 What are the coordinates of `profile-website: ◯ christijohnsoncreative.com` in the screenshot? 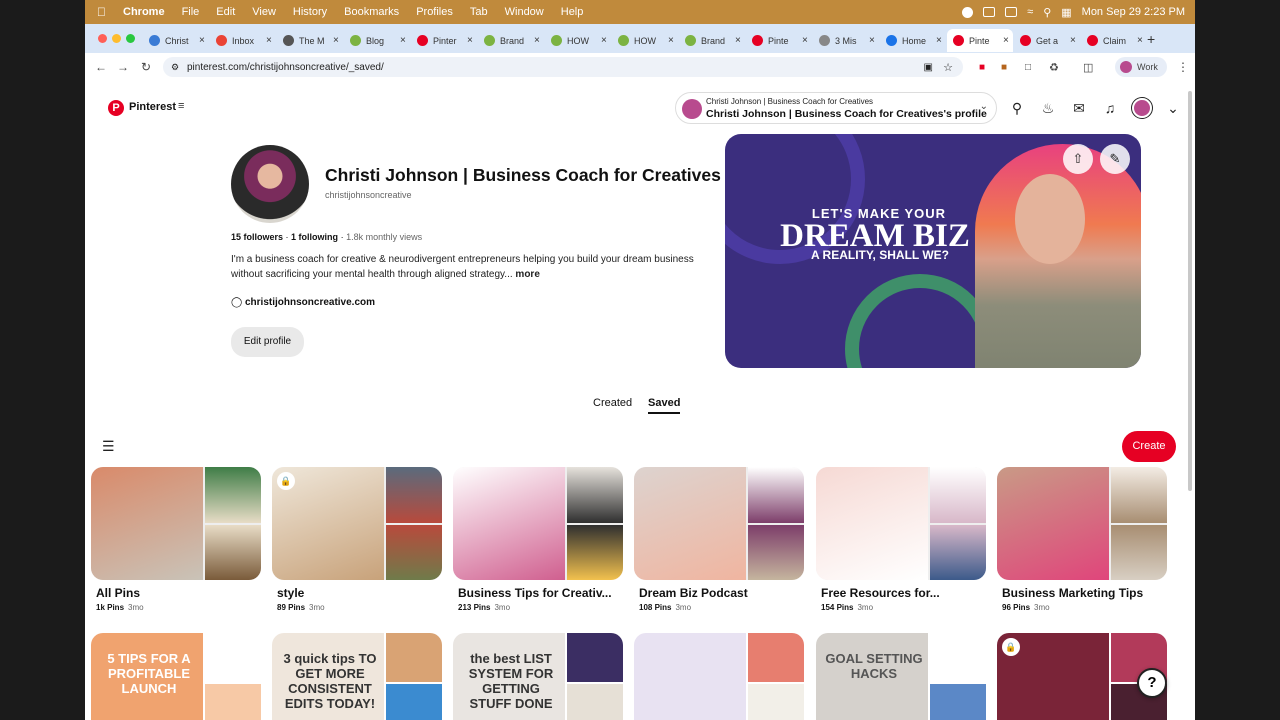 It's located at (303, 302).